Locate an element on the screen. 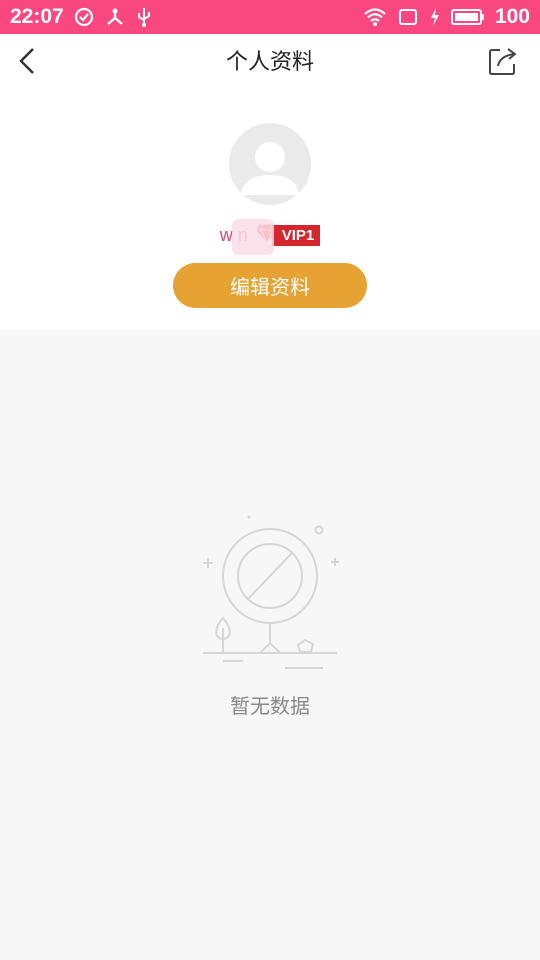  battery-icon is located at coordinates (467, 17).